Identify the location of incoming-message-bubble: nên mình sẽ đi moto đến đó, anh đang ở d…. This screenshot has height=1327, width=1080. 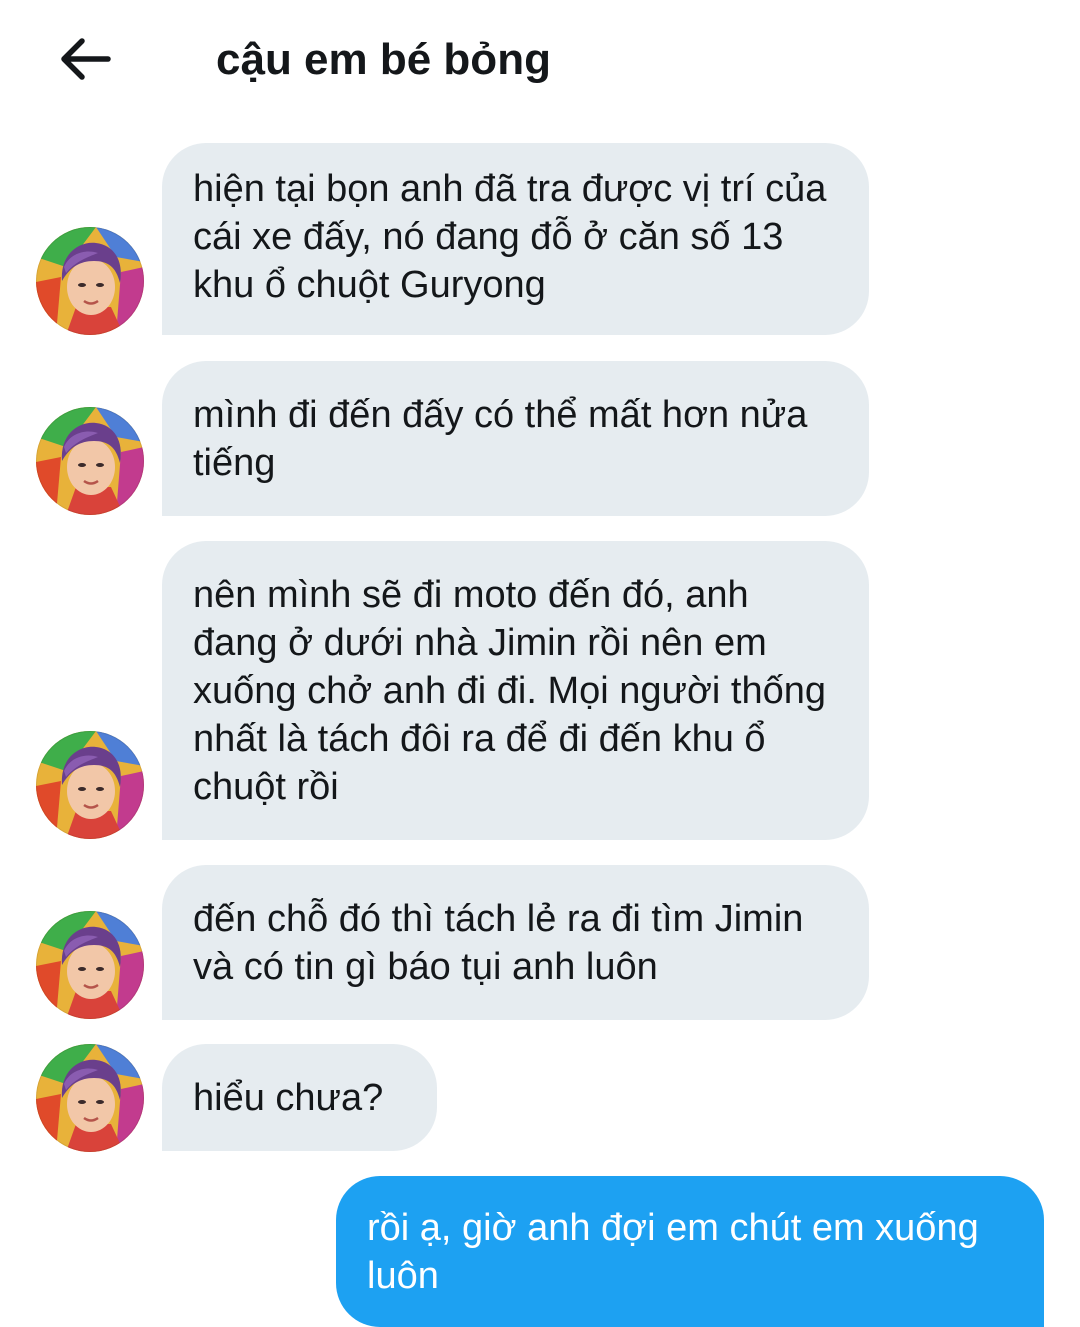
(515, 690).